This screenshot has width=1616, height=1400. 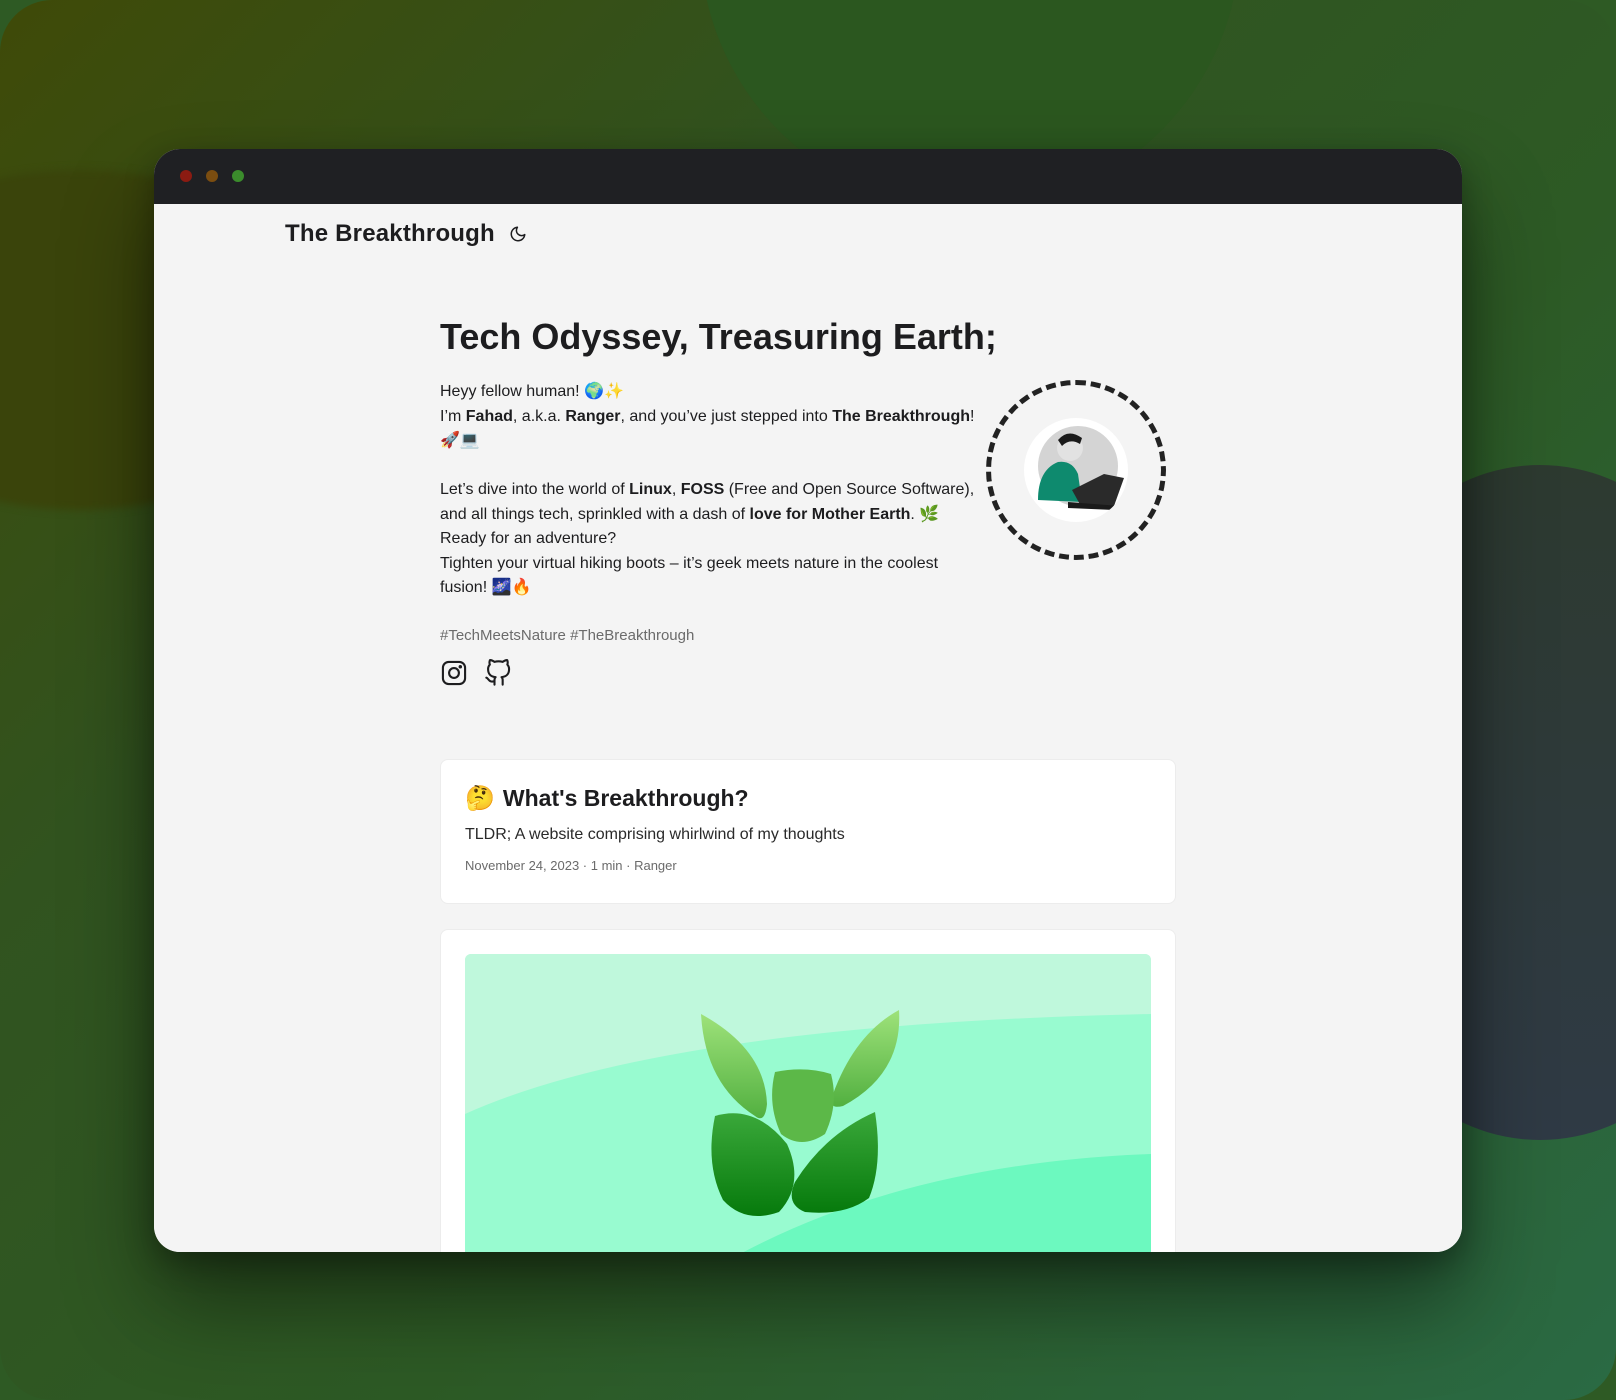 I want to click on theme-toggle-button, so click(x=518, y=234).